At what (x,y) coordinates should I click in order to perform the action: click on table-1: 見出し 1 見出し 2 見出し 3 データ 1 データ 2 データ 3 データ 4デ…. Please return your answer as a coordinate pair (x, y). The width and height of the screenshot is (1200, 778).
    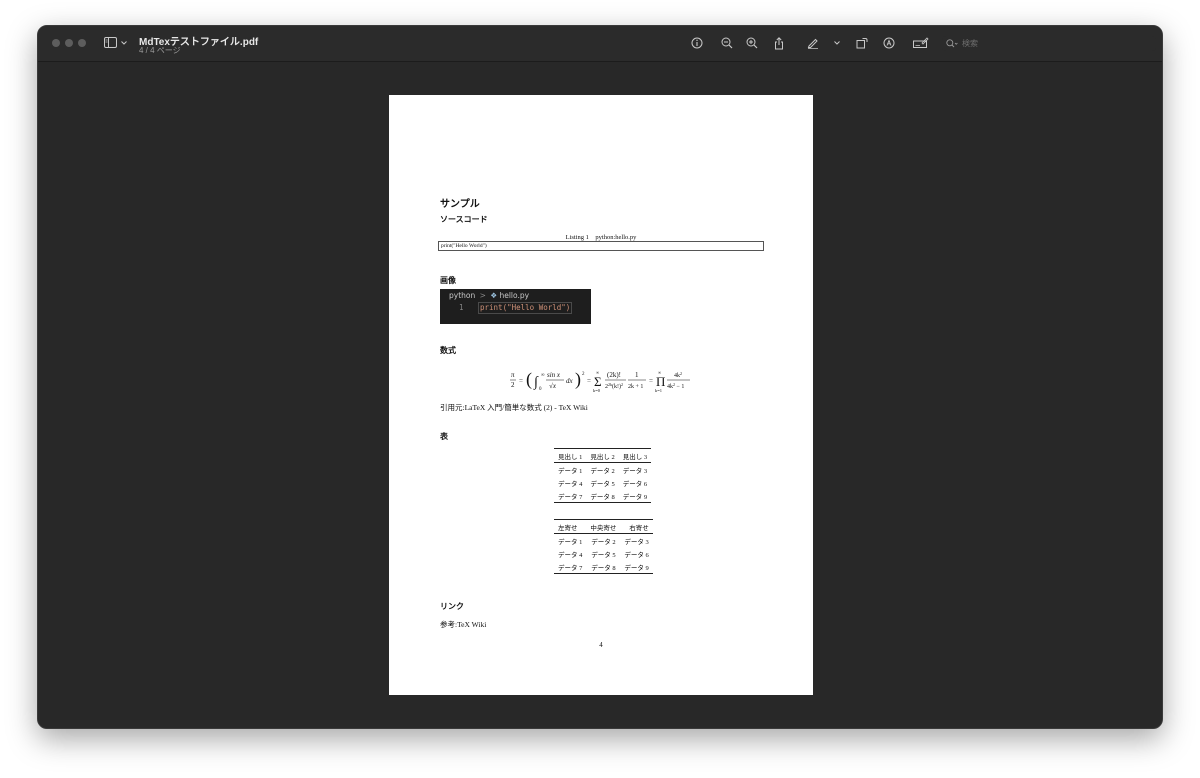
    Looking at the image, I should click on (603, 475).